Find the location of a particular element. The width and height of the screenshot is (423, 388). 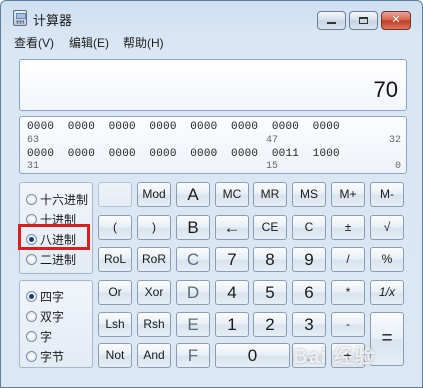

or-button: Or is located at coordinates (115, 292).